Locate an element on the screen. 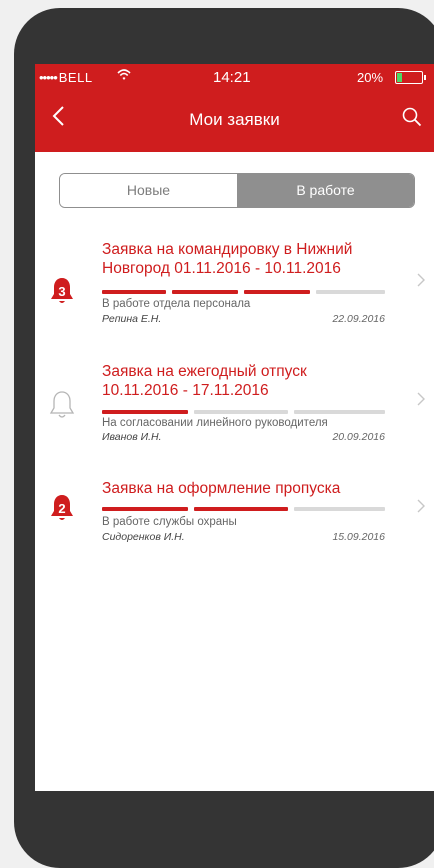 The width and height of the screenshot is (434, 868). bell-icon: 2 is located at coordinates (62, 507).